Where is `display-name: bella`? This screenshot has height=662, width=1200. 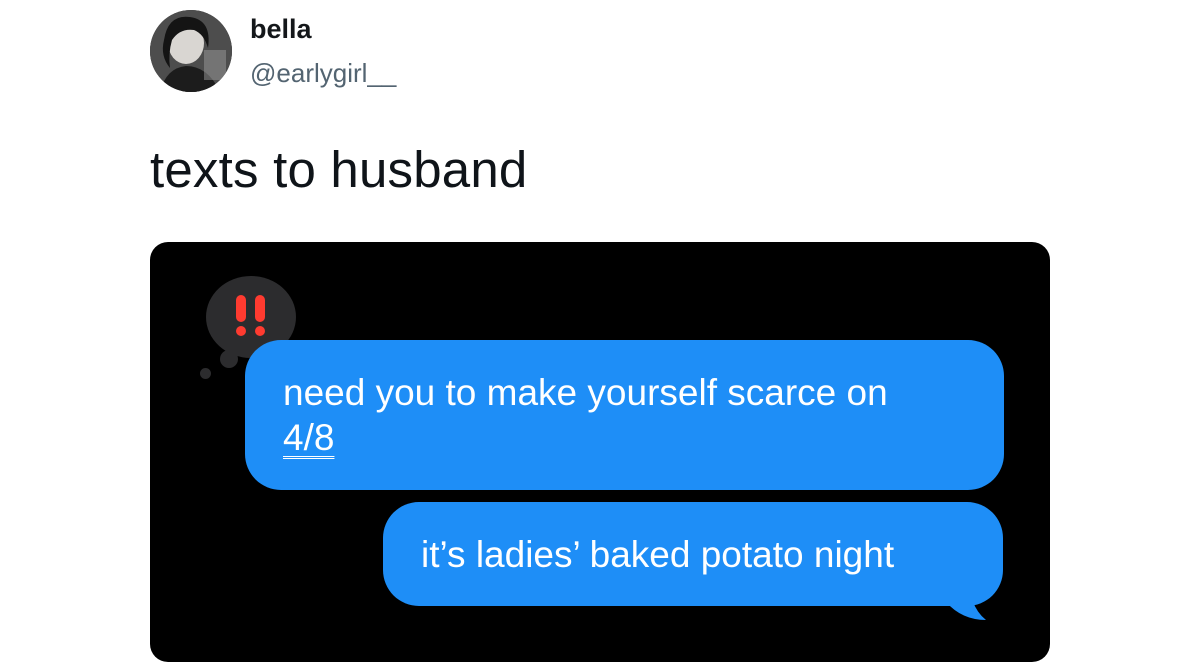 display-name: bella is located at coordinates (281, 29).